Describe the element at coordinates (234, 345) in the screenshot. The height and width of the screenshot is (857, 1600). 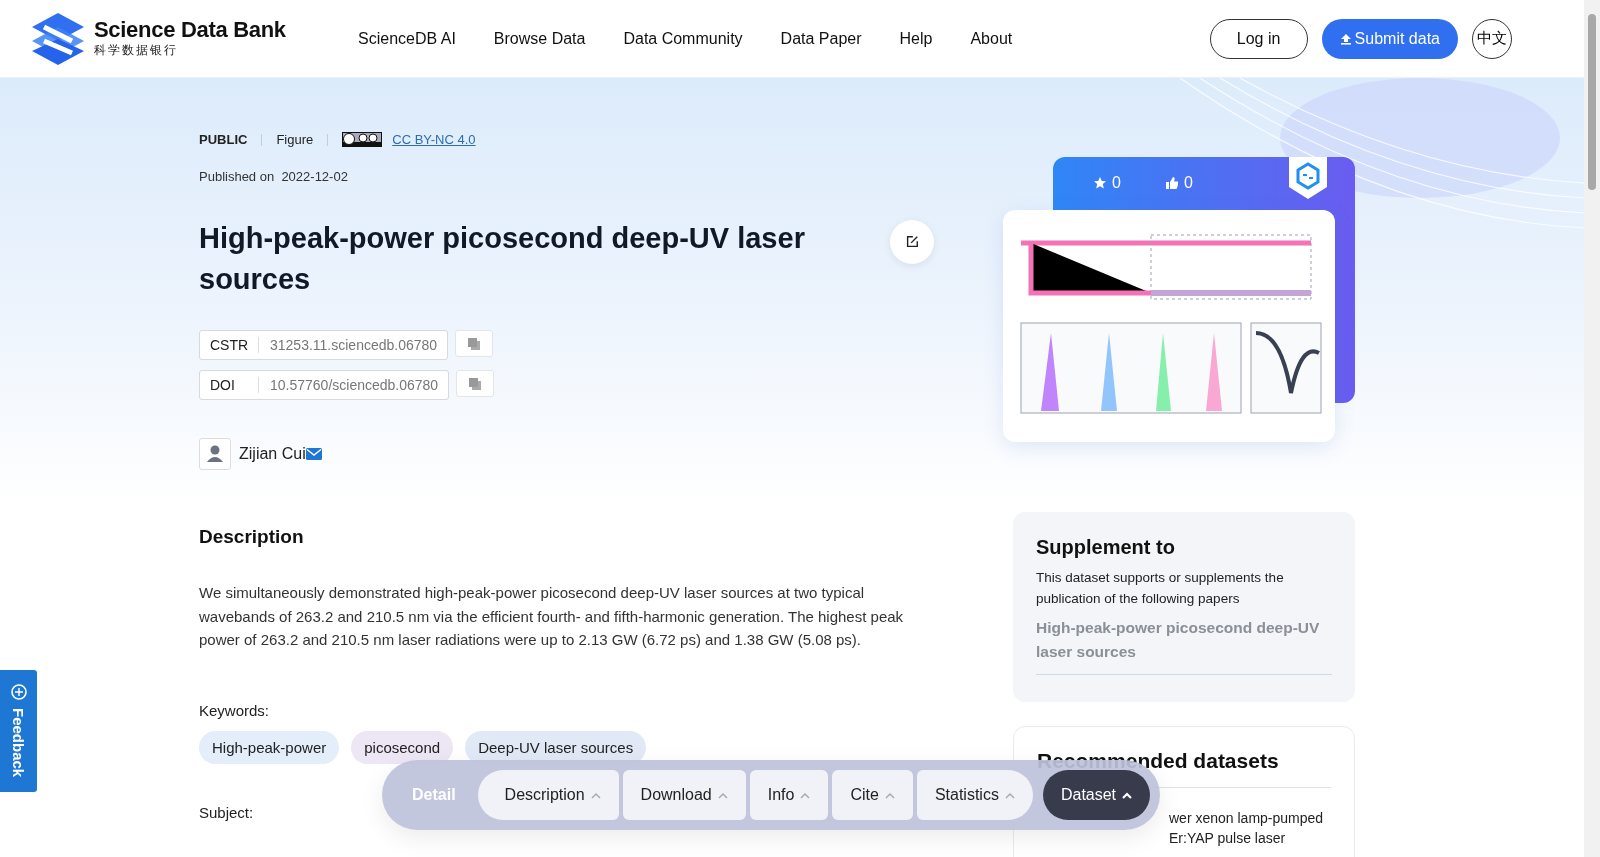
I see `identifier-label: CSTR` at that location.